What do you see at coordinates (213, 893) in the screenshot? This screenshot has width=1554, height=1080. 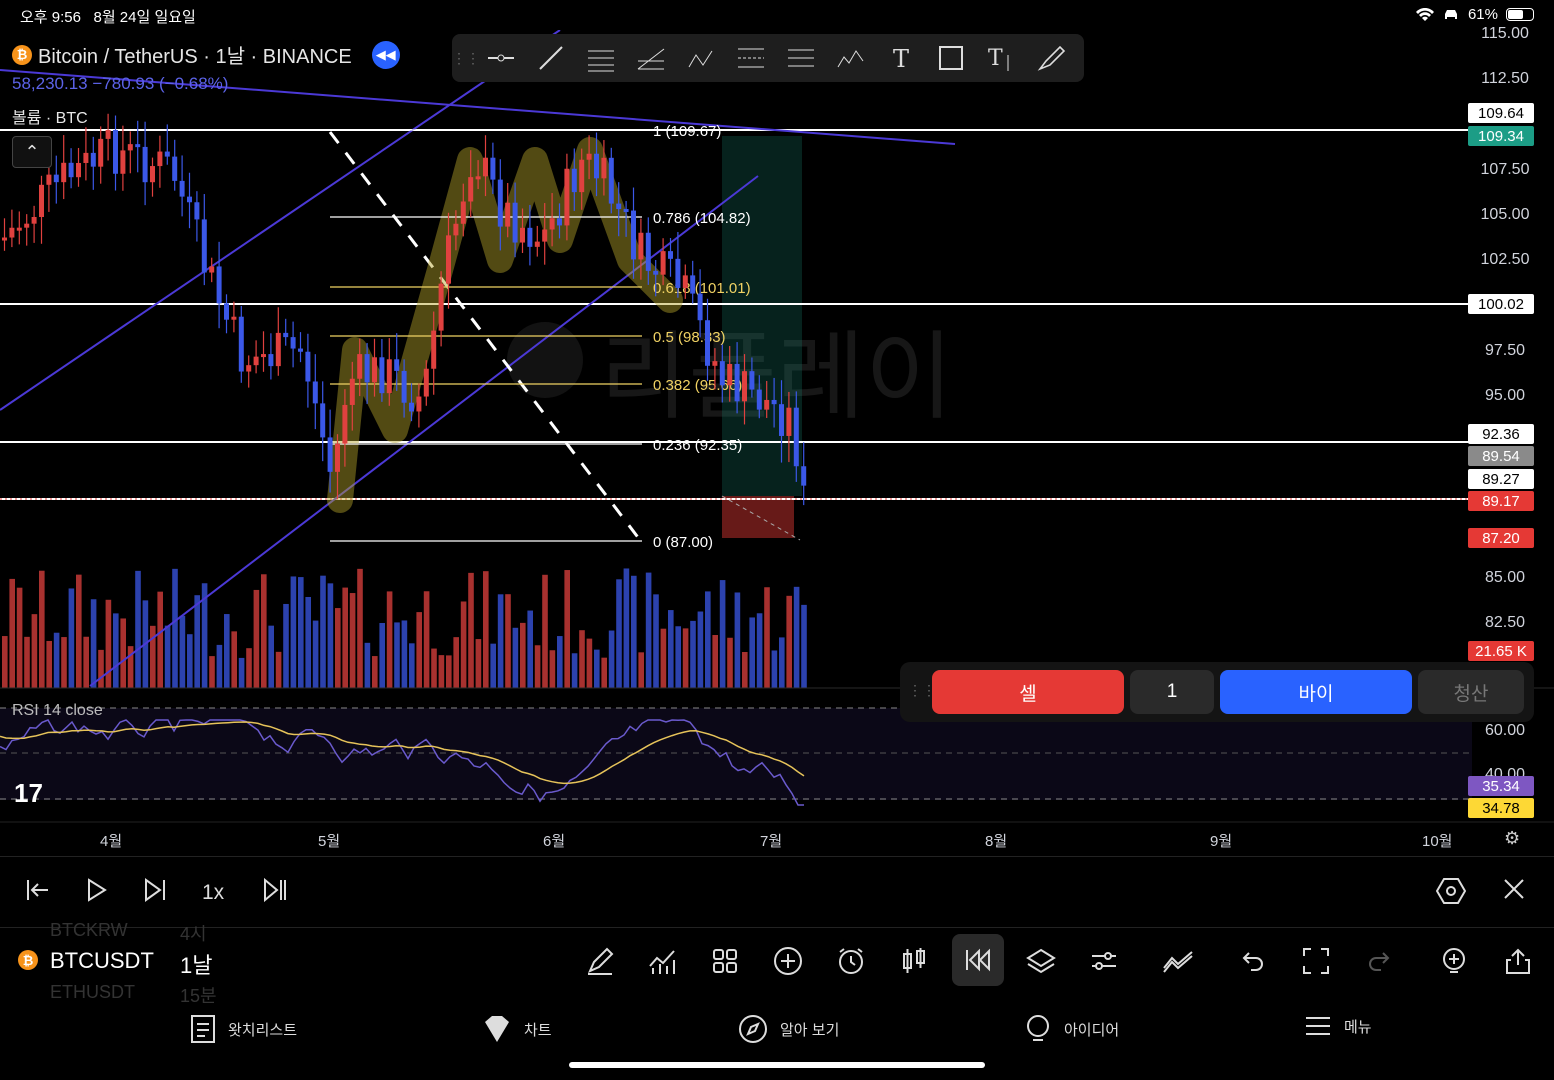 I see `replay-speed: 1x` at bounding box center [213, 893].